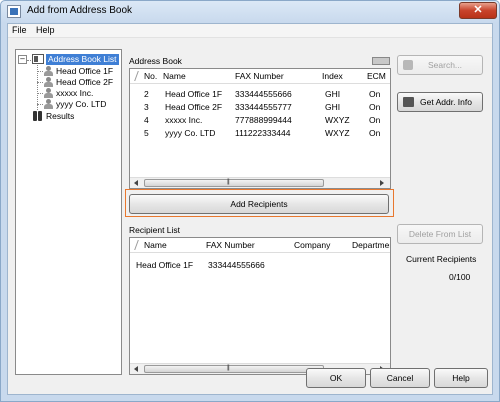 The width and height of the screenshot is (500, 402). What do you see at coordinates (194, 107) in the screenshot?
I see `cell-name: Head Office 2F` at bounding box center [194, 107].